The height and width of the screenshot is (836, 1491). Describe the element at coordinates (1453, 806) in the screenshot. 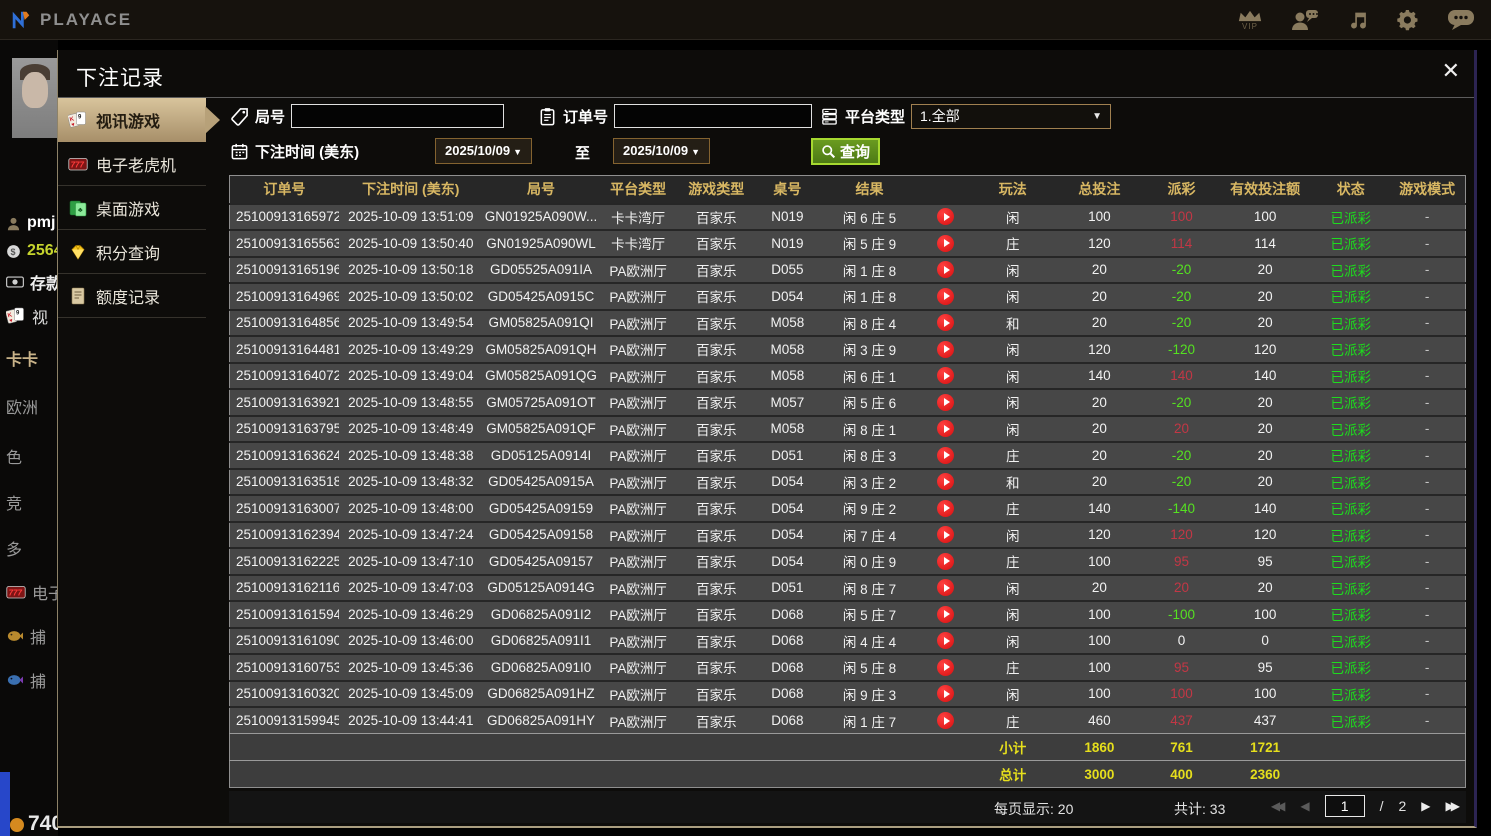

I see `last-page-icon: ▶▶` at that location.